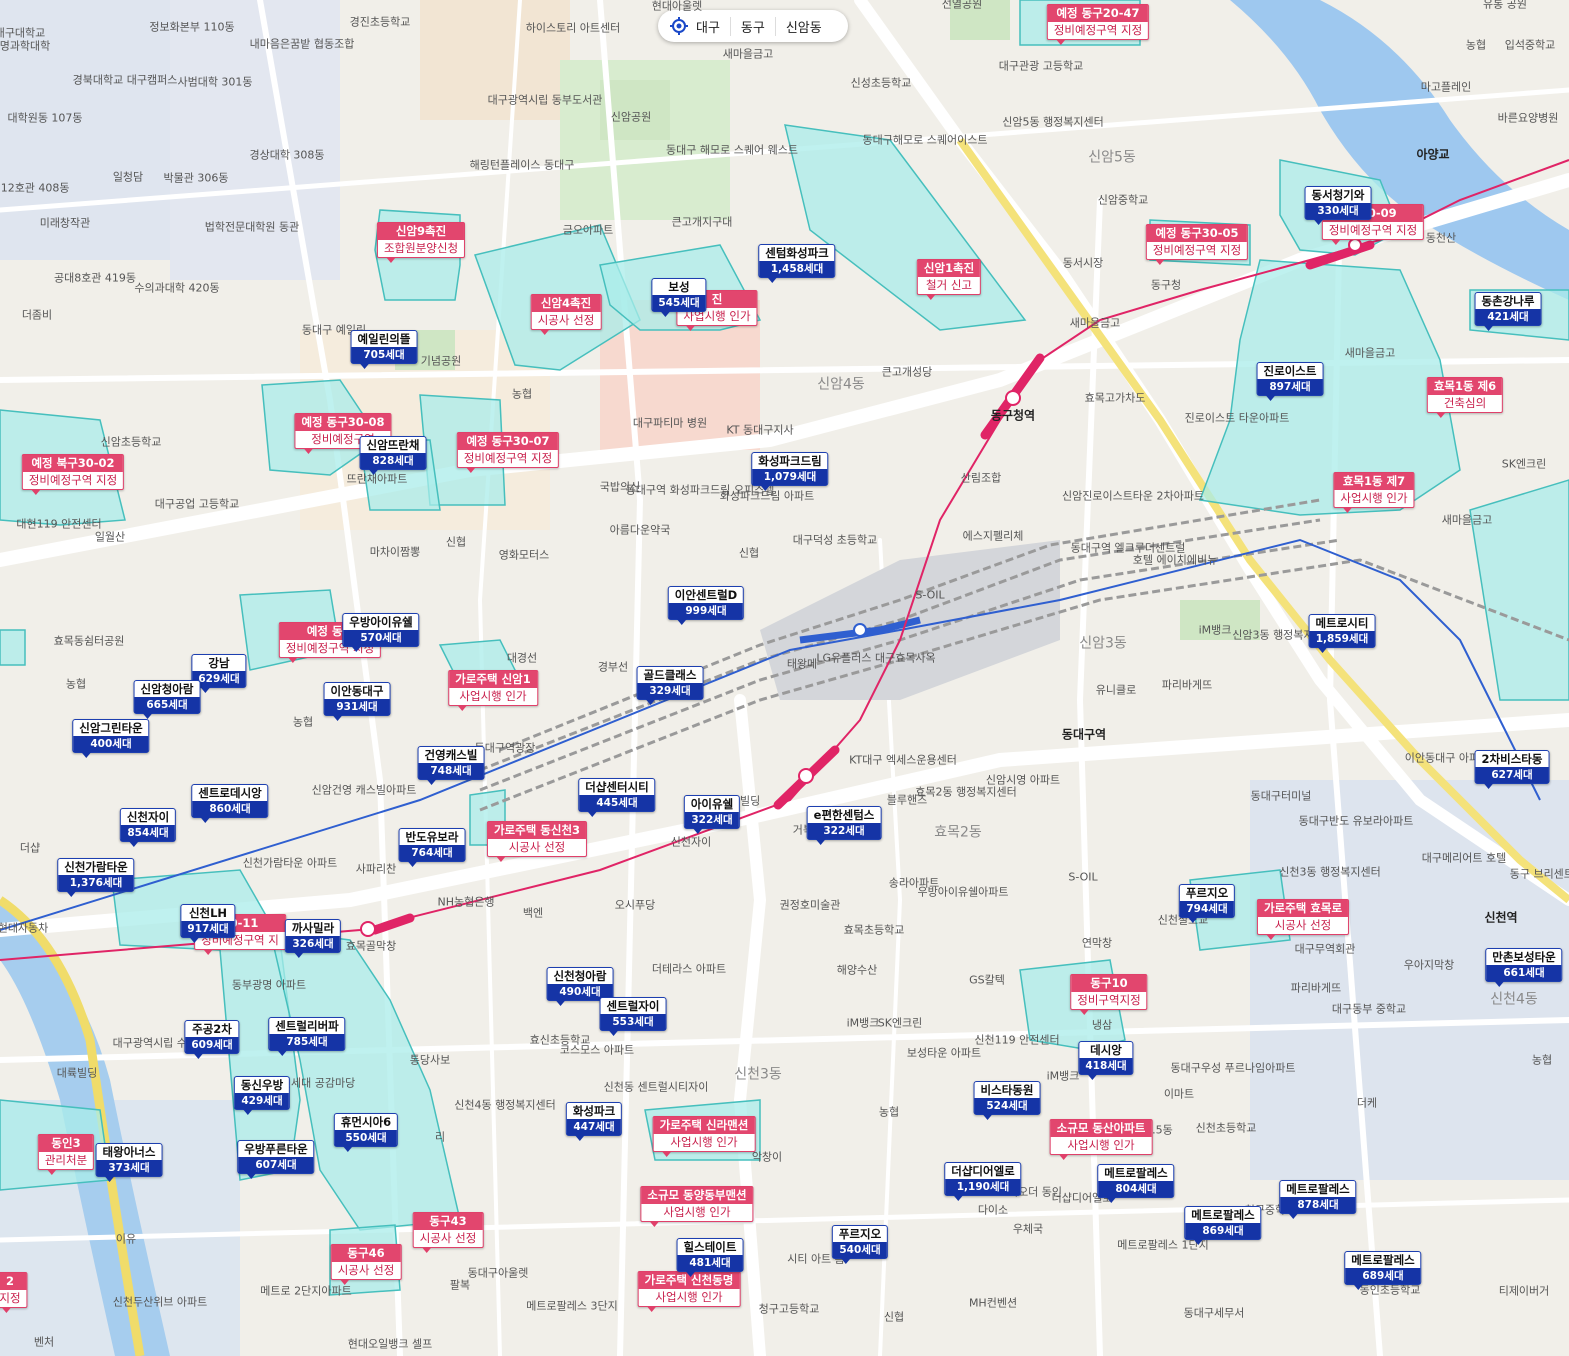 The width and height of the screenshot is (1569, 1356). What do you see at coordinates (421, 242) in the screenshot?
I see `redevelopment-marker: 신암9촉진 조합원분양신청` at bounding box center [421, 242].